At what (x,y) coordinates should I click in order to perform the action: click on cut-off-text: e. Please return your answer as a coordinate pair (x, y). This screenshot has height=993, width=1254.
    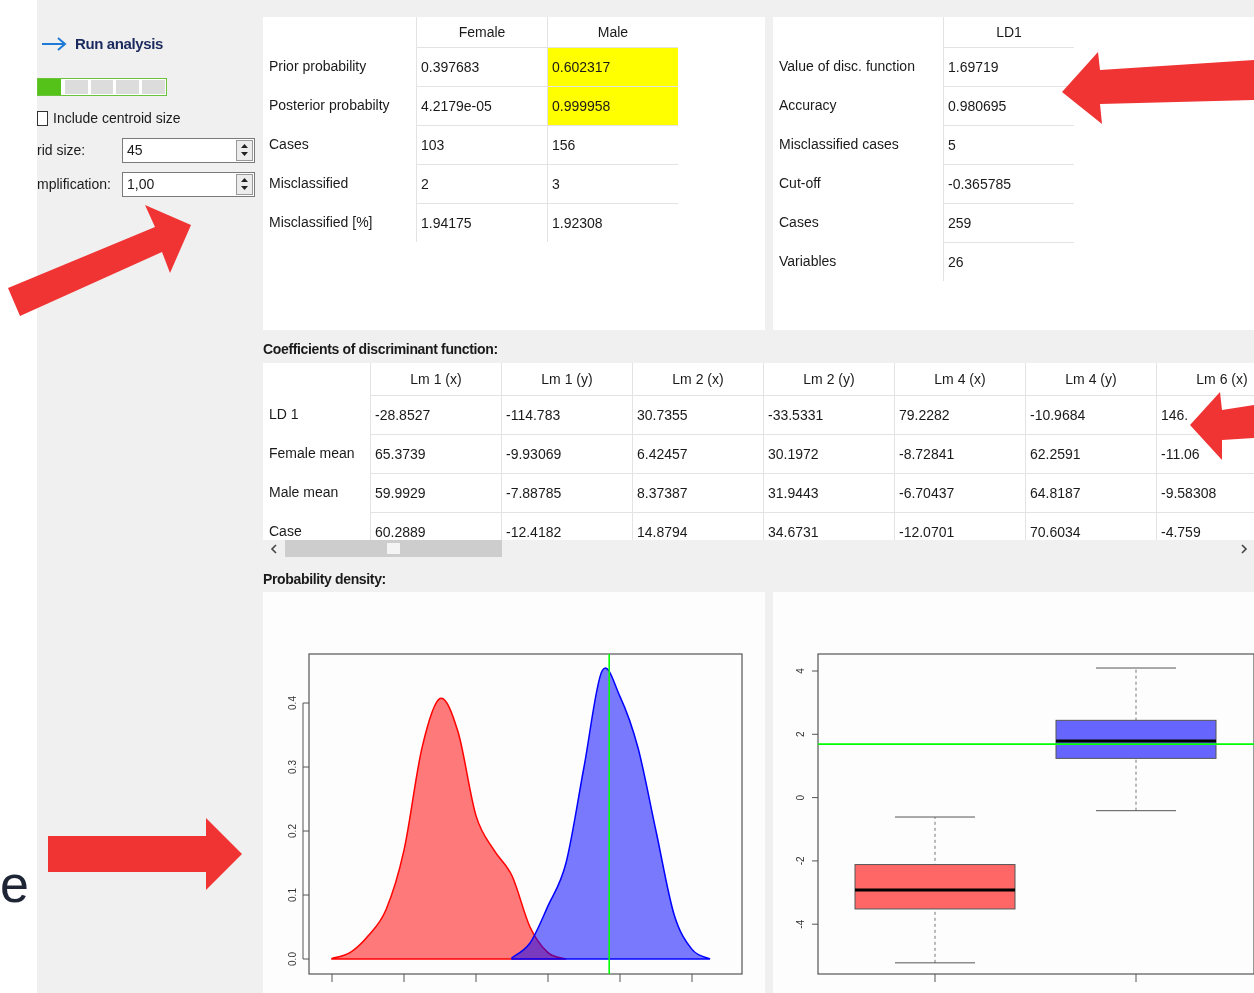
    Looking at the image, I should click on (14, 884).